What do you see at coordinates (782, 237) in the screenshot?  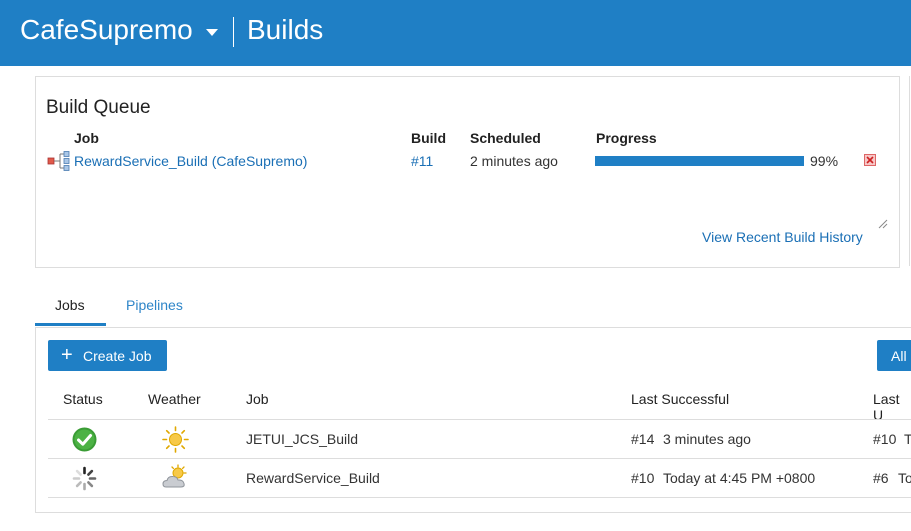 I see `view-build-history-link: View Recent Build History` at bounding box center [782, 237].